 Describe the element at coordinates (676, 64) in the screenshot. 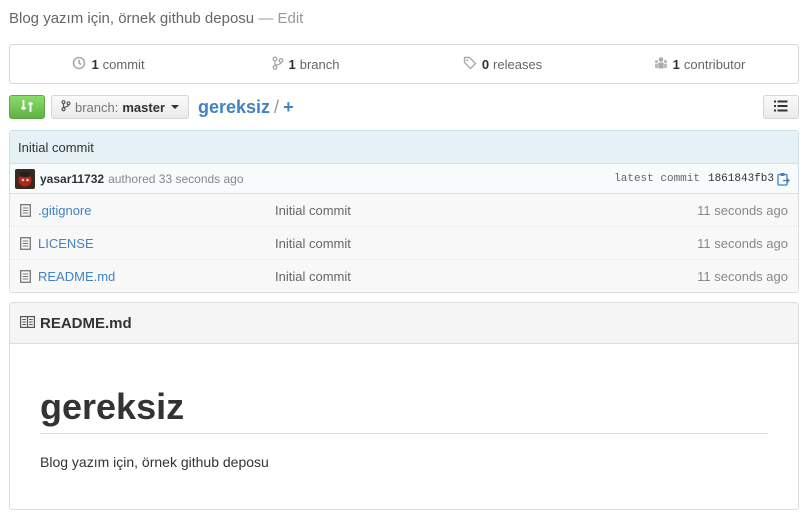

I see `contributors-count: 1` at that location.